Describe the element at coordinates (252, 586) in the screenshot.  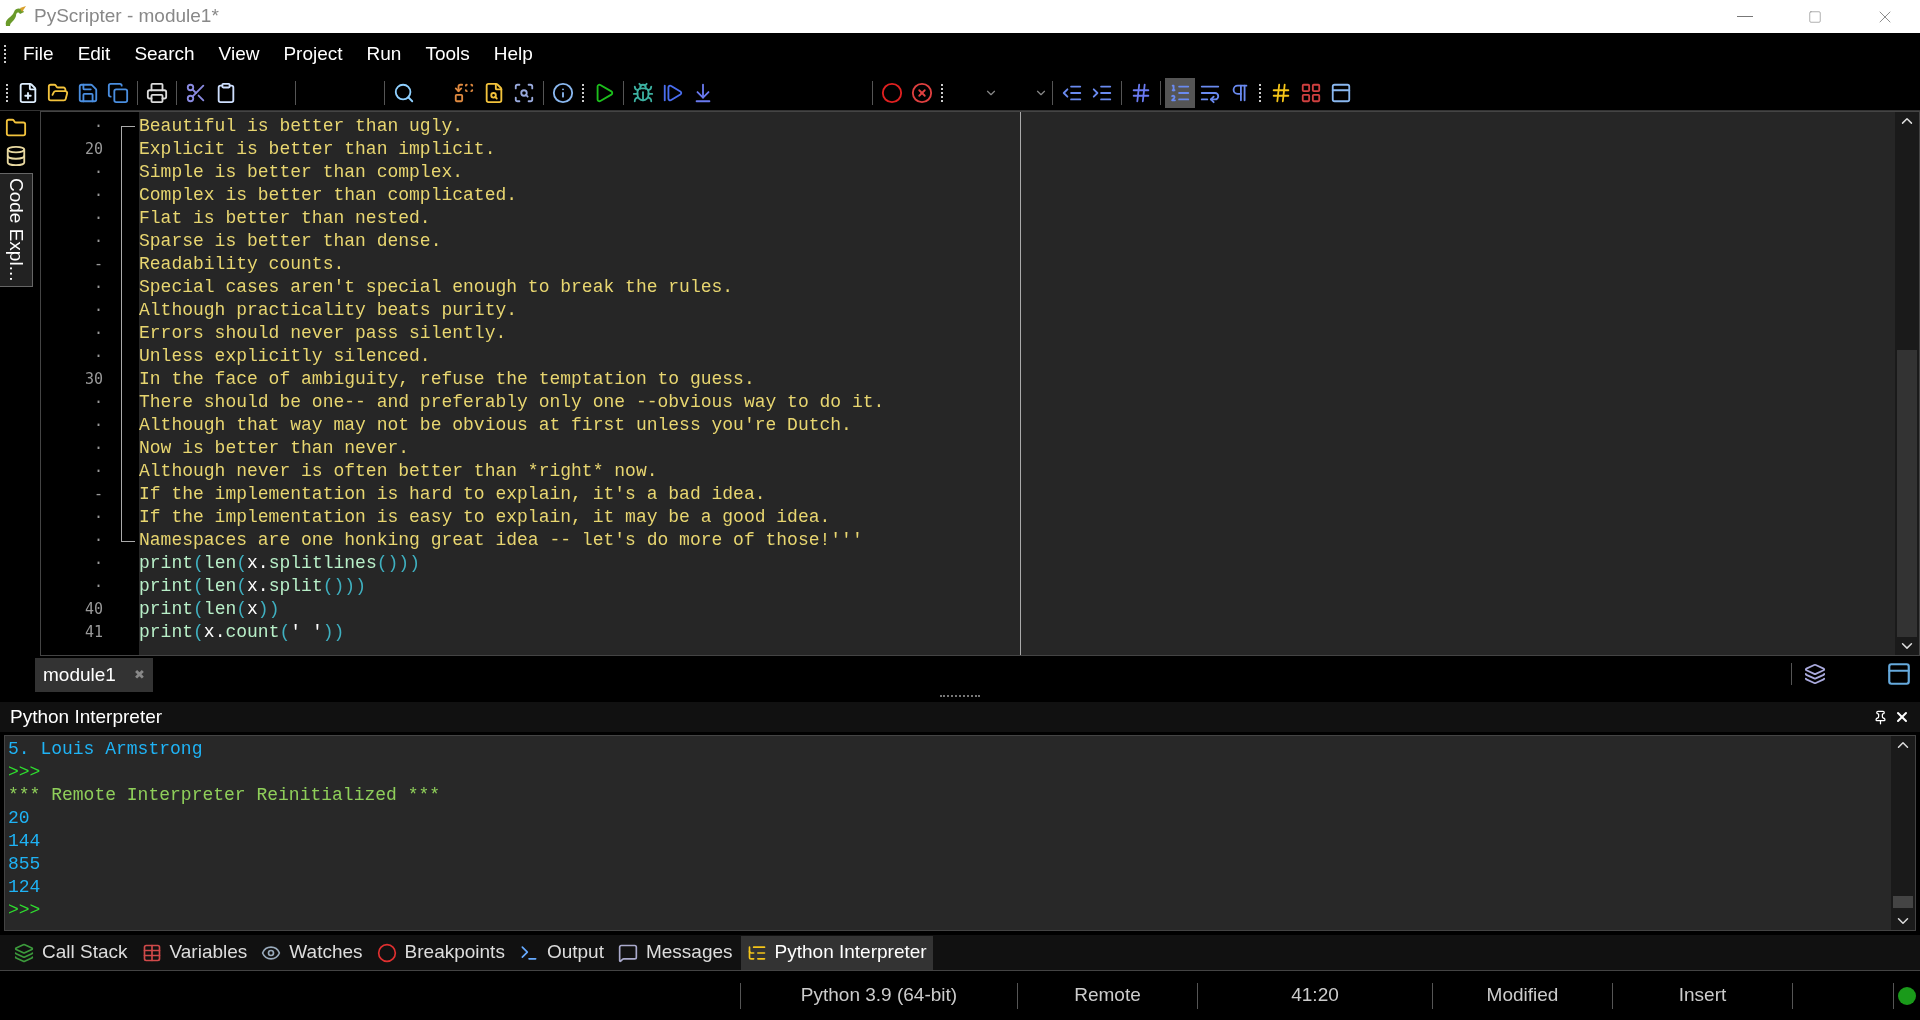
I see `code-line: print(len(x.split()))` at that location.